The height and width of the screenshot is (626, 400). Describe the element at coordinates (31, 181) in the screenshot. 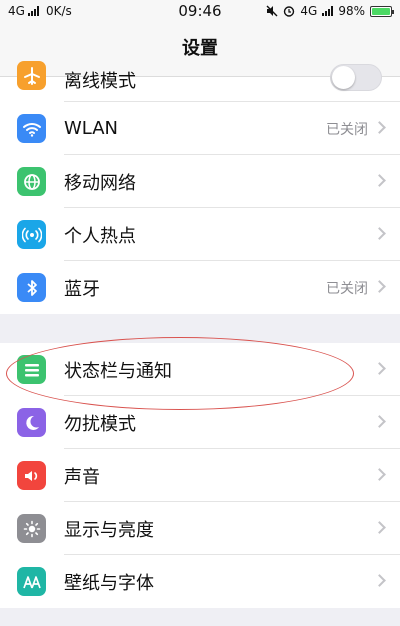

I see `globe-icon` at that location.